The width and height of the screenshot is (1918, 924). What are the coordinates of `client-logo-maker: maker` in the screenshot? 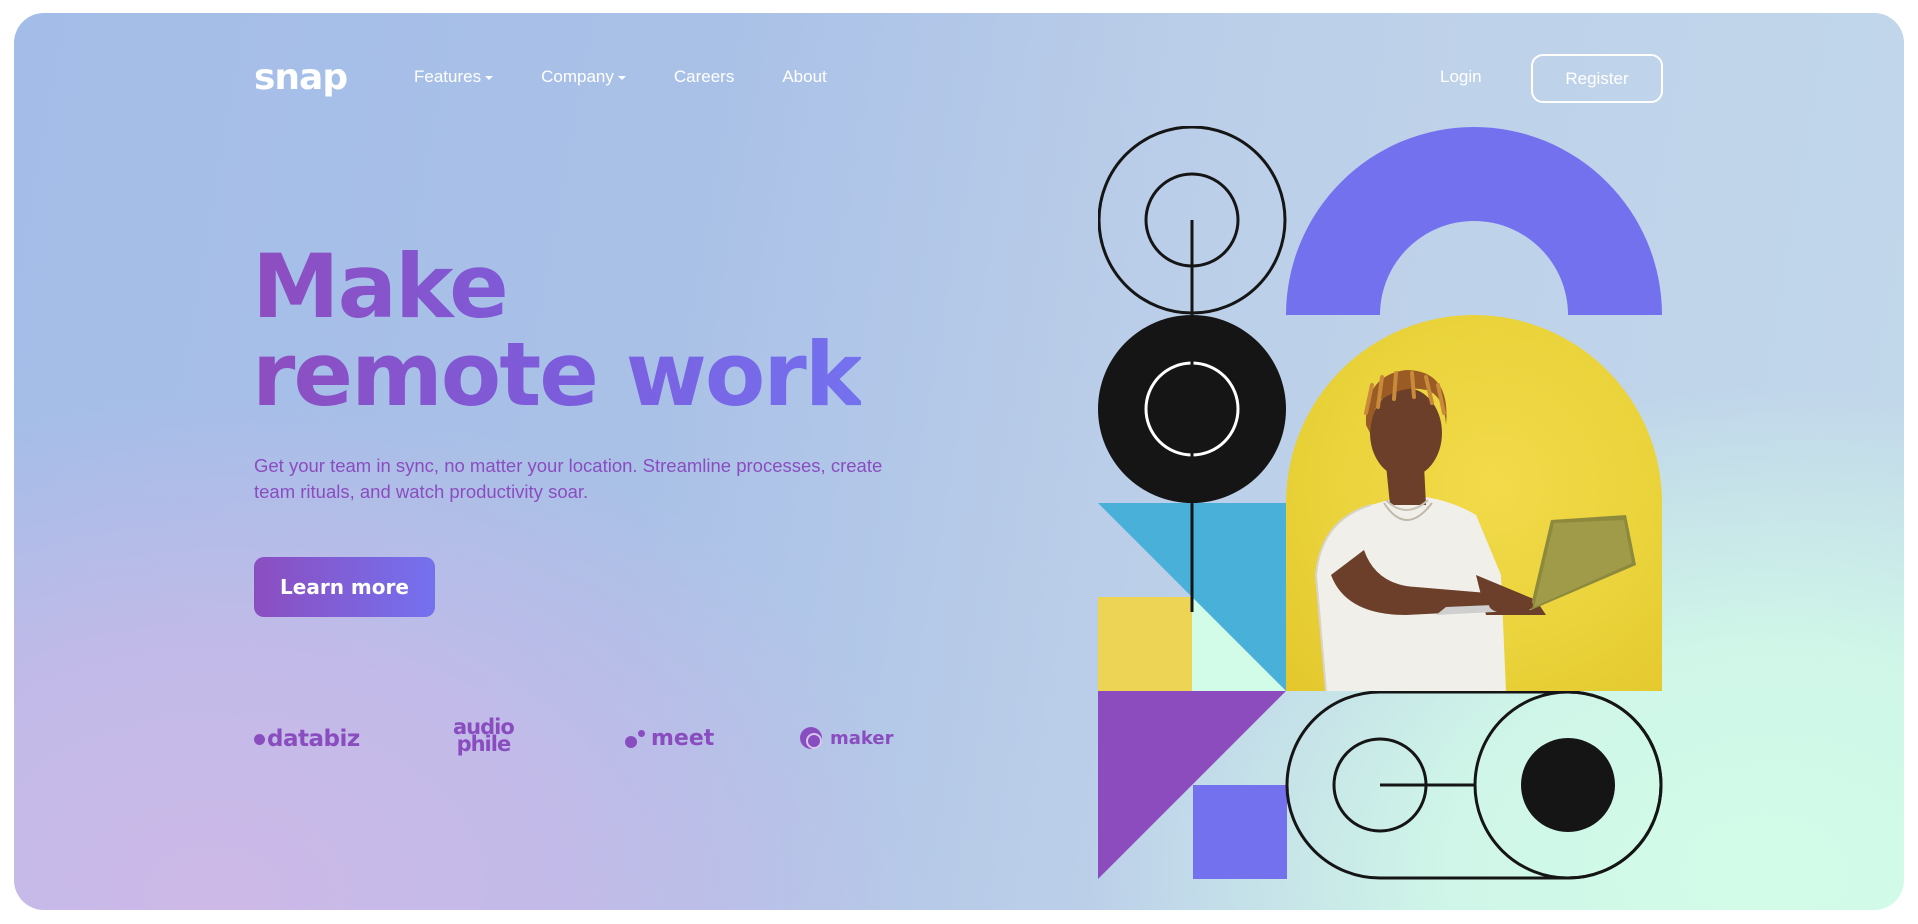 It's located at (846, 738).